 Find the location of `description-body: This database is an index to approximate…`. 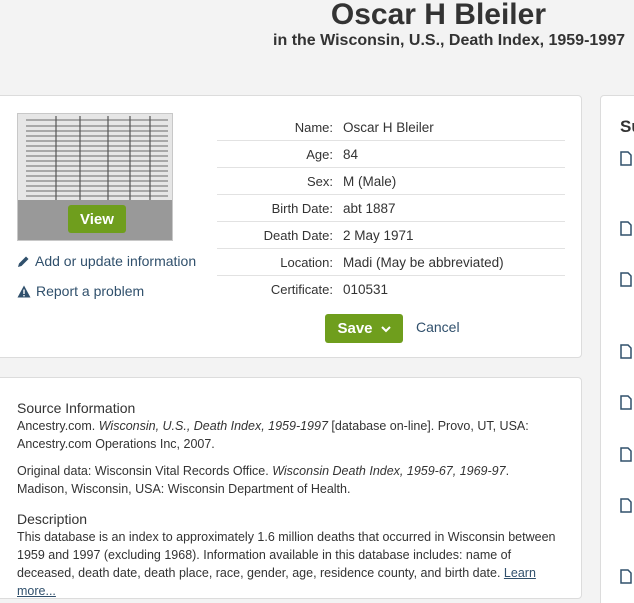

description-body: This database is an index to approximate… is located at coordinates (286, 555).